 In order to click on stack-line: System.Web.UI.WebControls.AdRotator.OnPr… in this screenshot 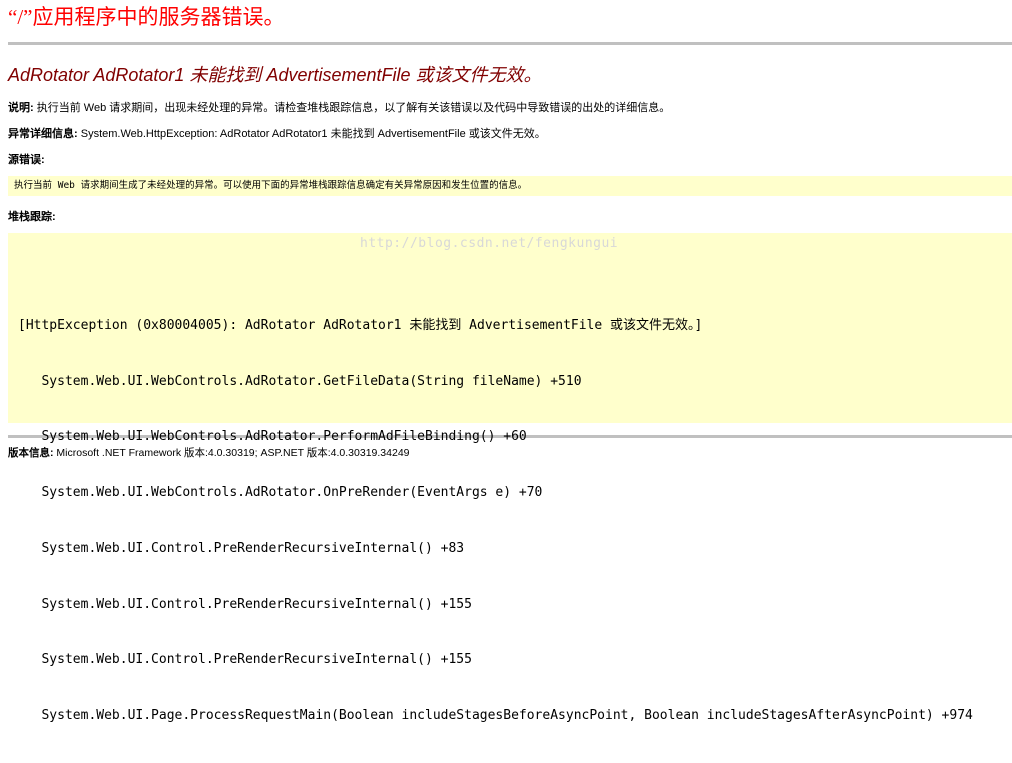, I will do `click(280, 493)`.